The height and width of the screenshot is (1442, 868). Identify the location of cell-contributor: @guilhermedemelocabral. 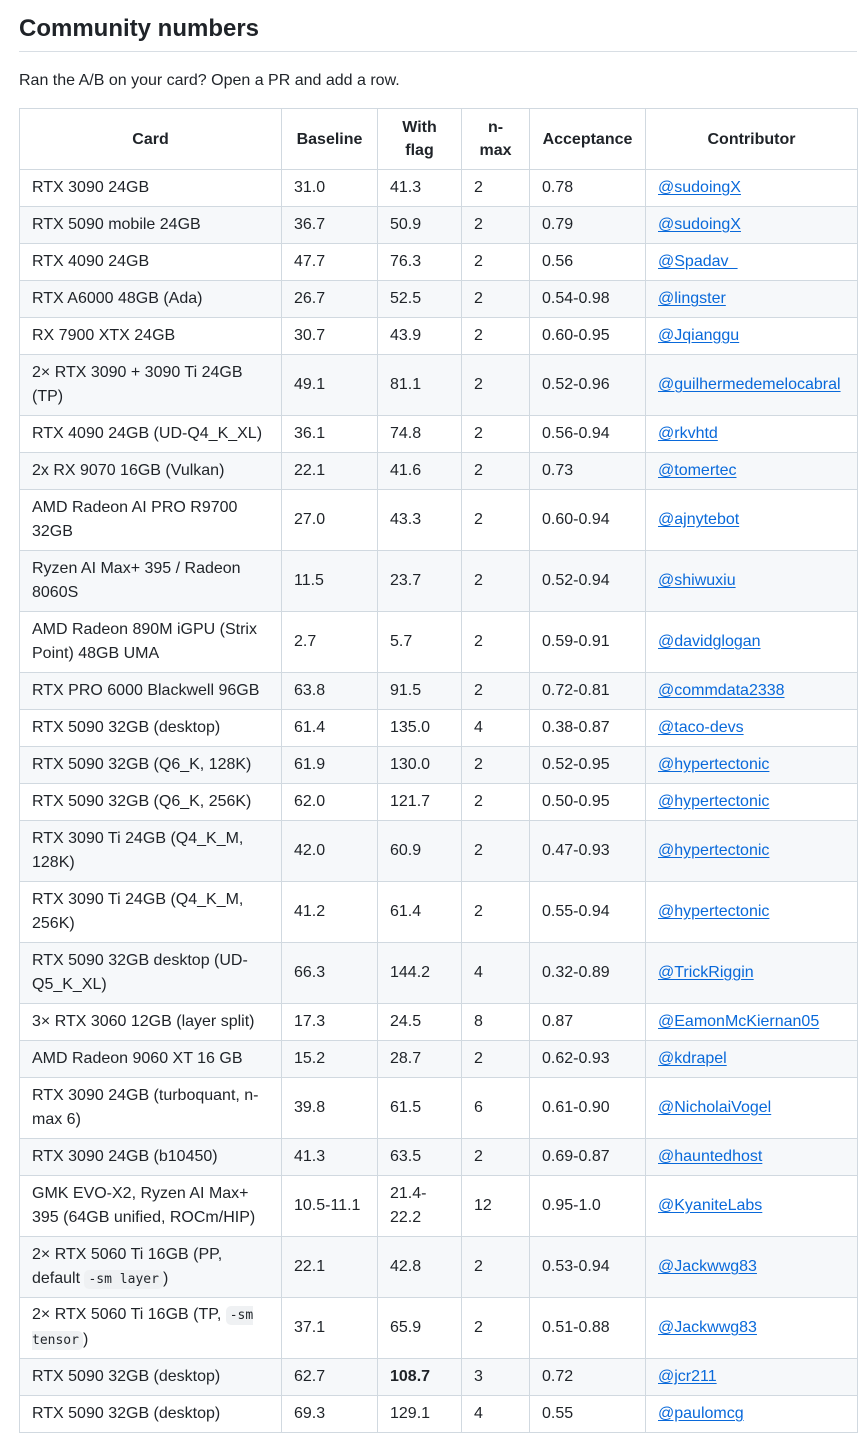
(751, 385).